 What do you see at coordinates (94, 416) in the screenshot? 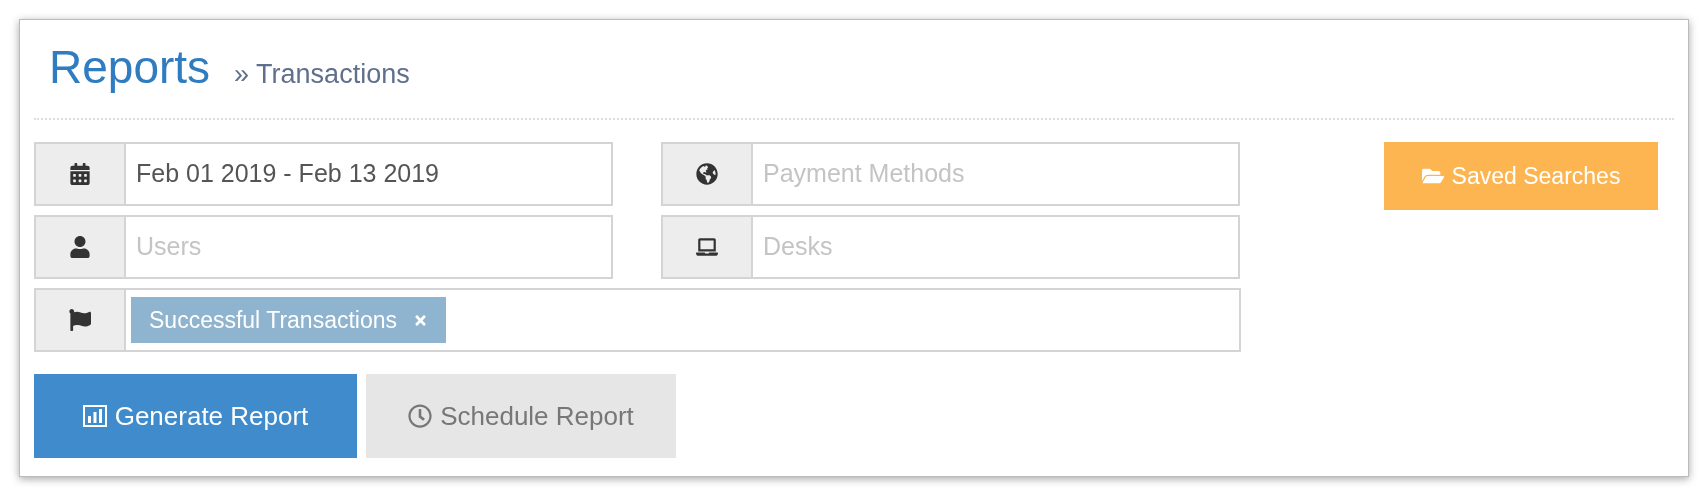
I see `bar-chart-icon` at bounding box center [94, 416].